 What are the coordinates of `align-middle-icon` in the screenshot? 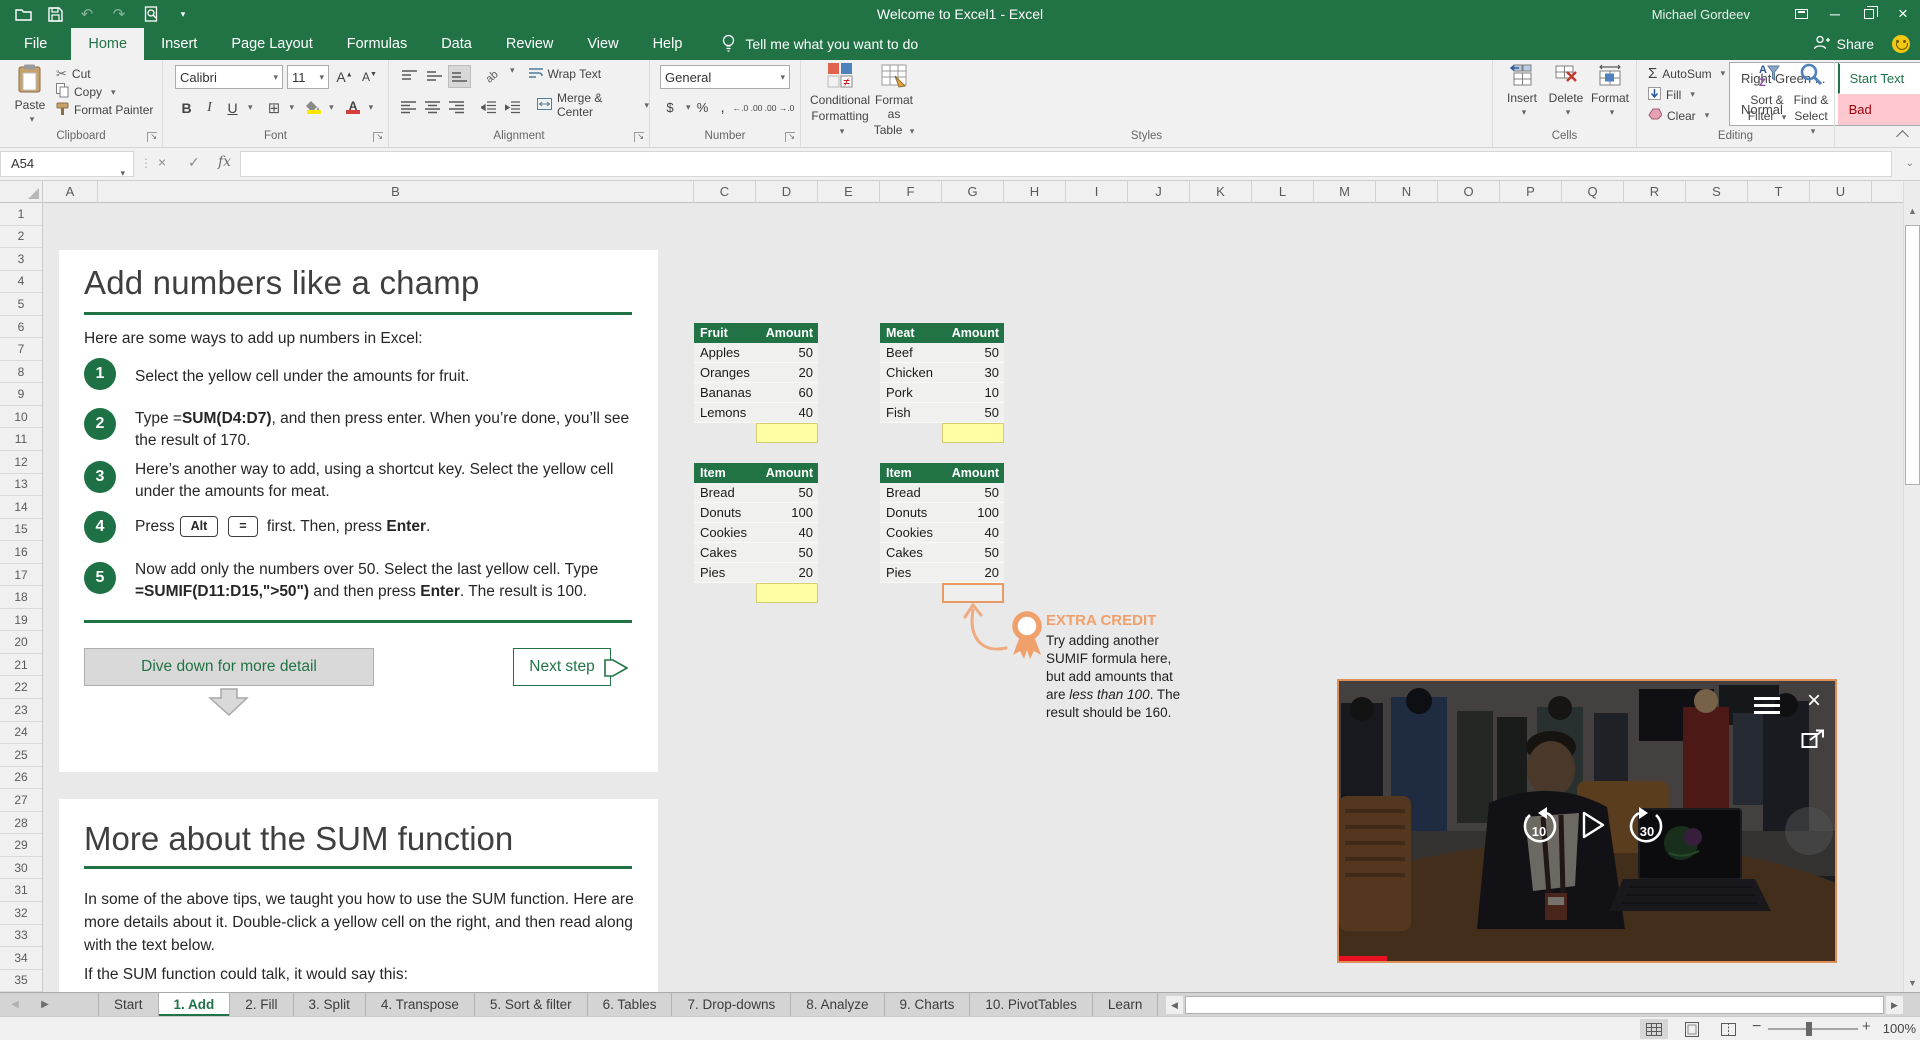 It's located at (434, 76).